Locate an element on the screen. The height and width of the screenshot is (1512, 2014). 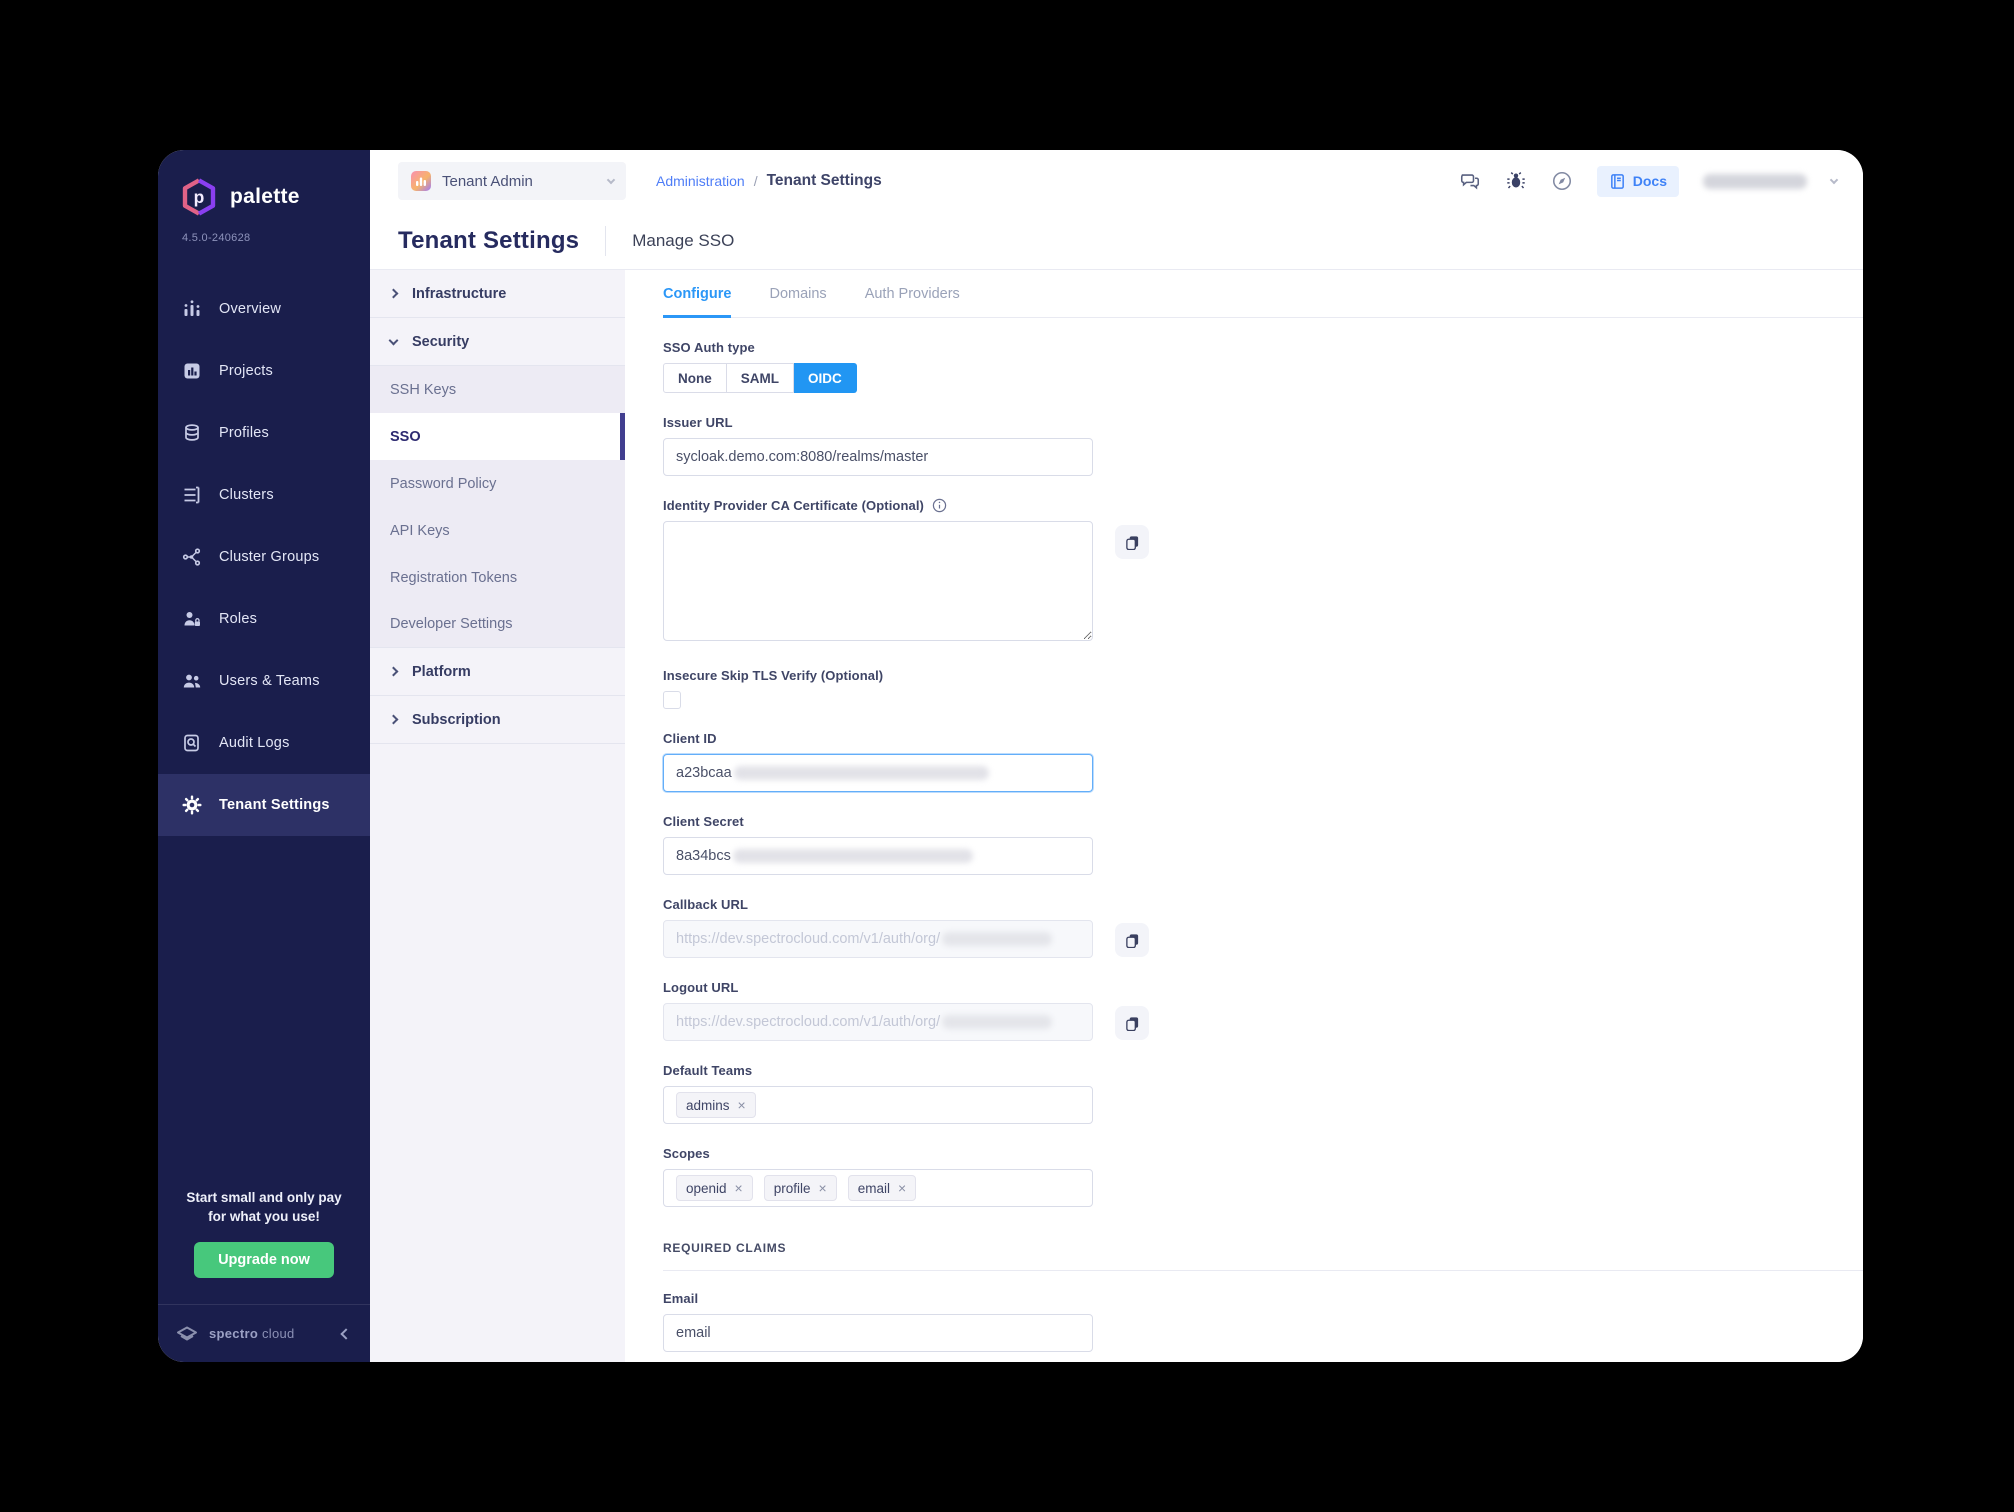
chevron-right-icon is located at coordinates (393, 293).